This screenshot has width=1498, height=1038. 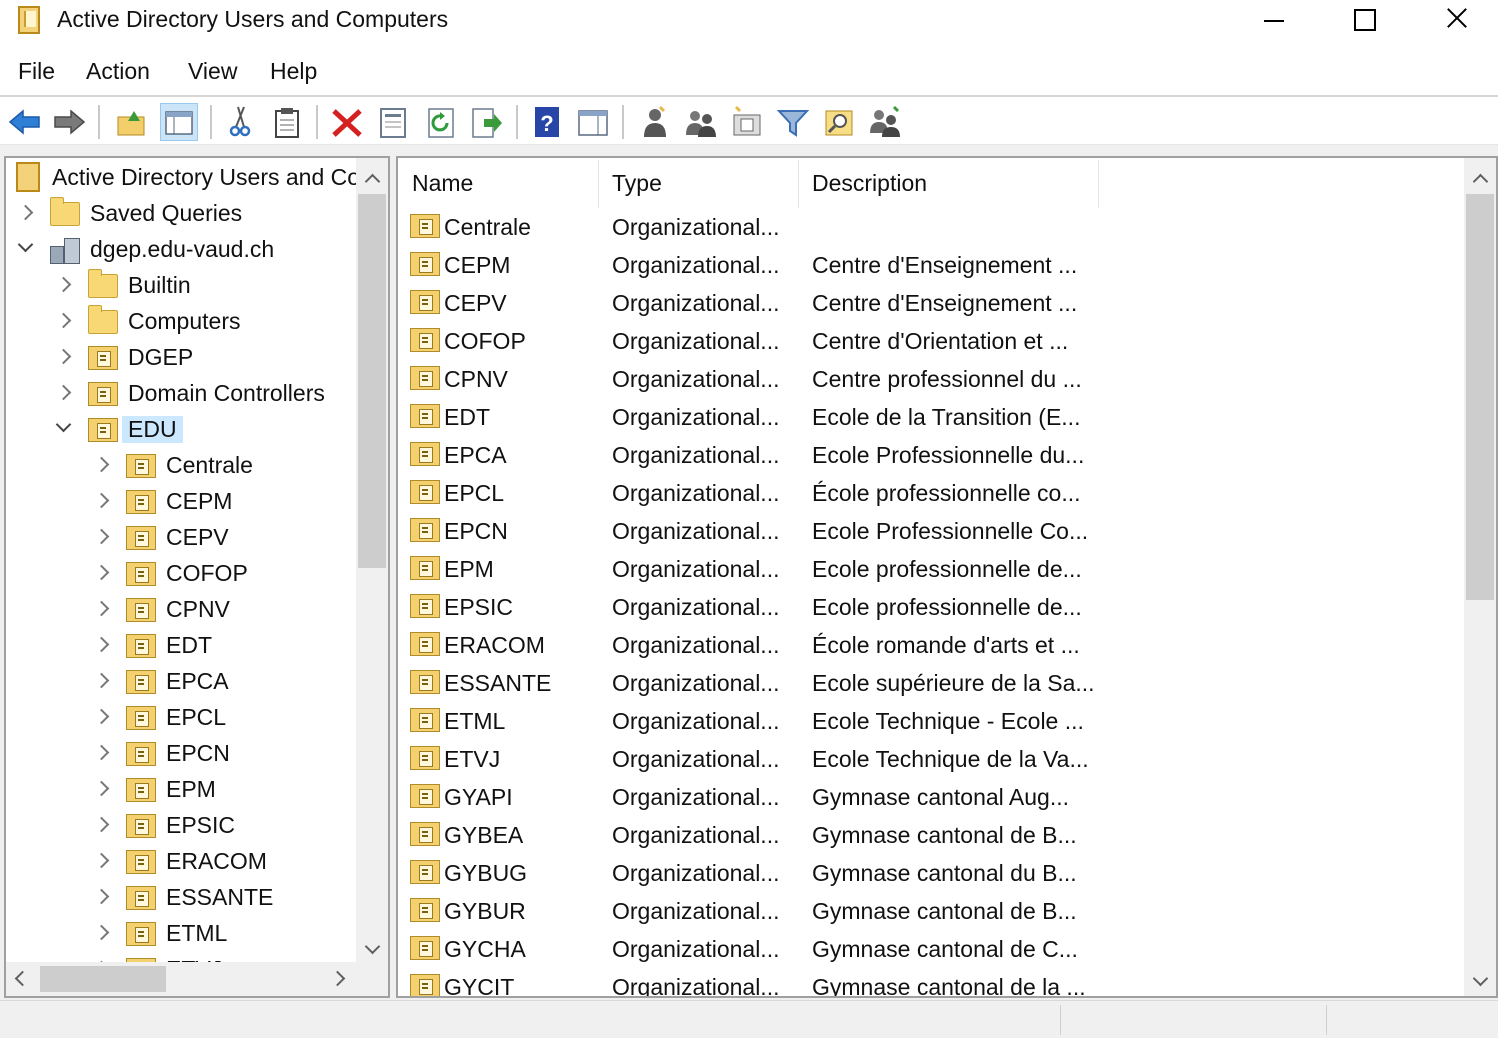 What do you see at coordinates (347, 122) in the screenshot?
I see `delete-icon` at bounding box center [347, 122].